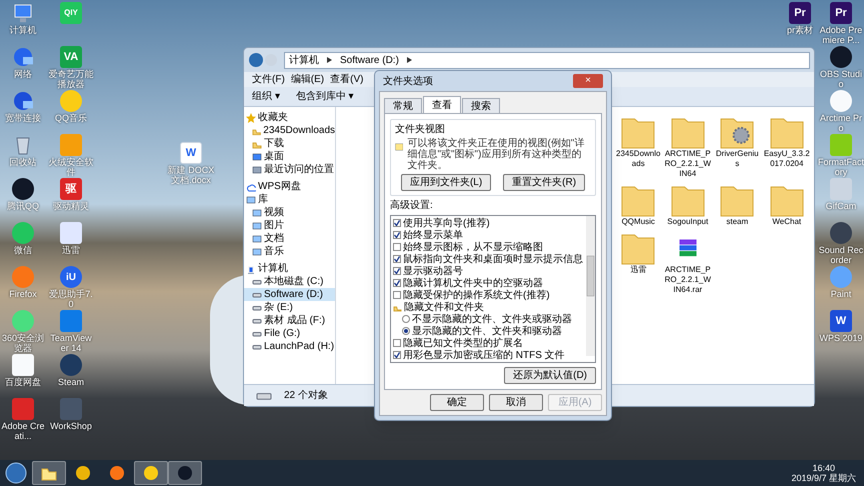 The height and width of the screenshot is (486, 864). I want to click on cloud-icon, so click(251, 187).